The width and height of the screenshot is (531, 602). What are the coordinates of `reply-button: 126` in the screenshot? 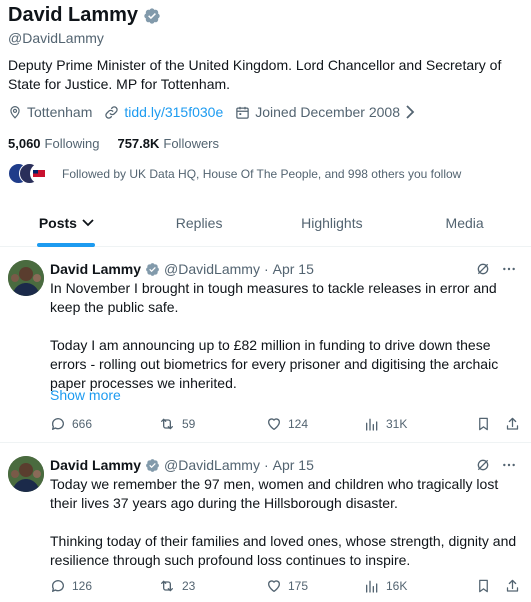 It's located at (104, 586).